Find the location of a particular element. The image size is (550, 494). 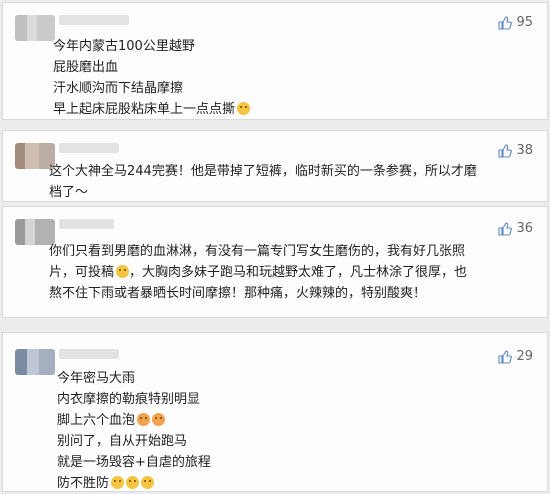

like-count: 38 is located at coordinates (524, 150).